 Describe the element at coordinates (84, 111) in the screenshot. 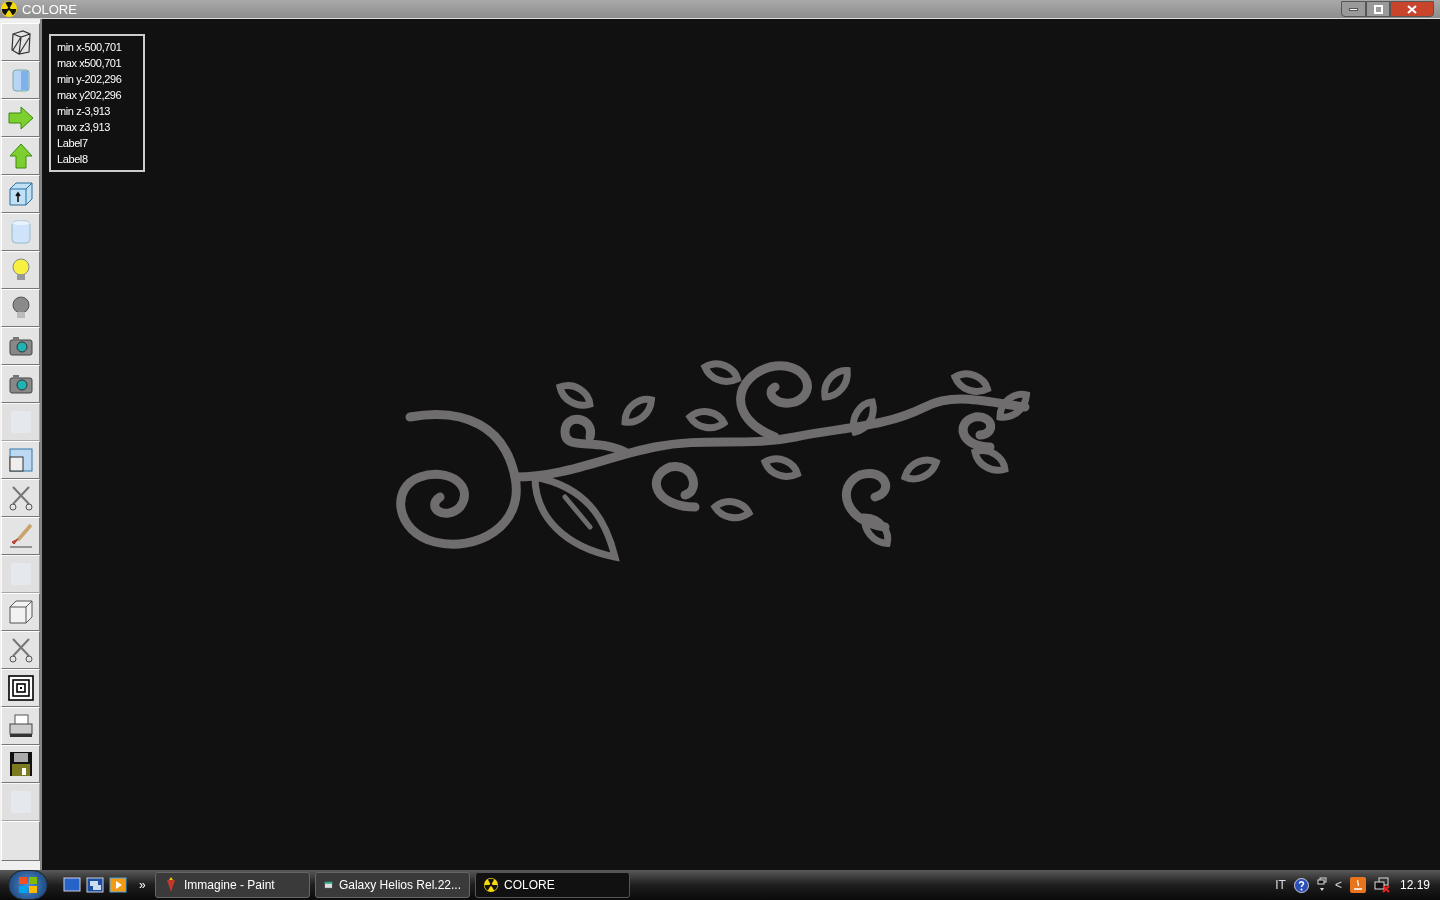

I see `info-label: min z-3,913` at that location.